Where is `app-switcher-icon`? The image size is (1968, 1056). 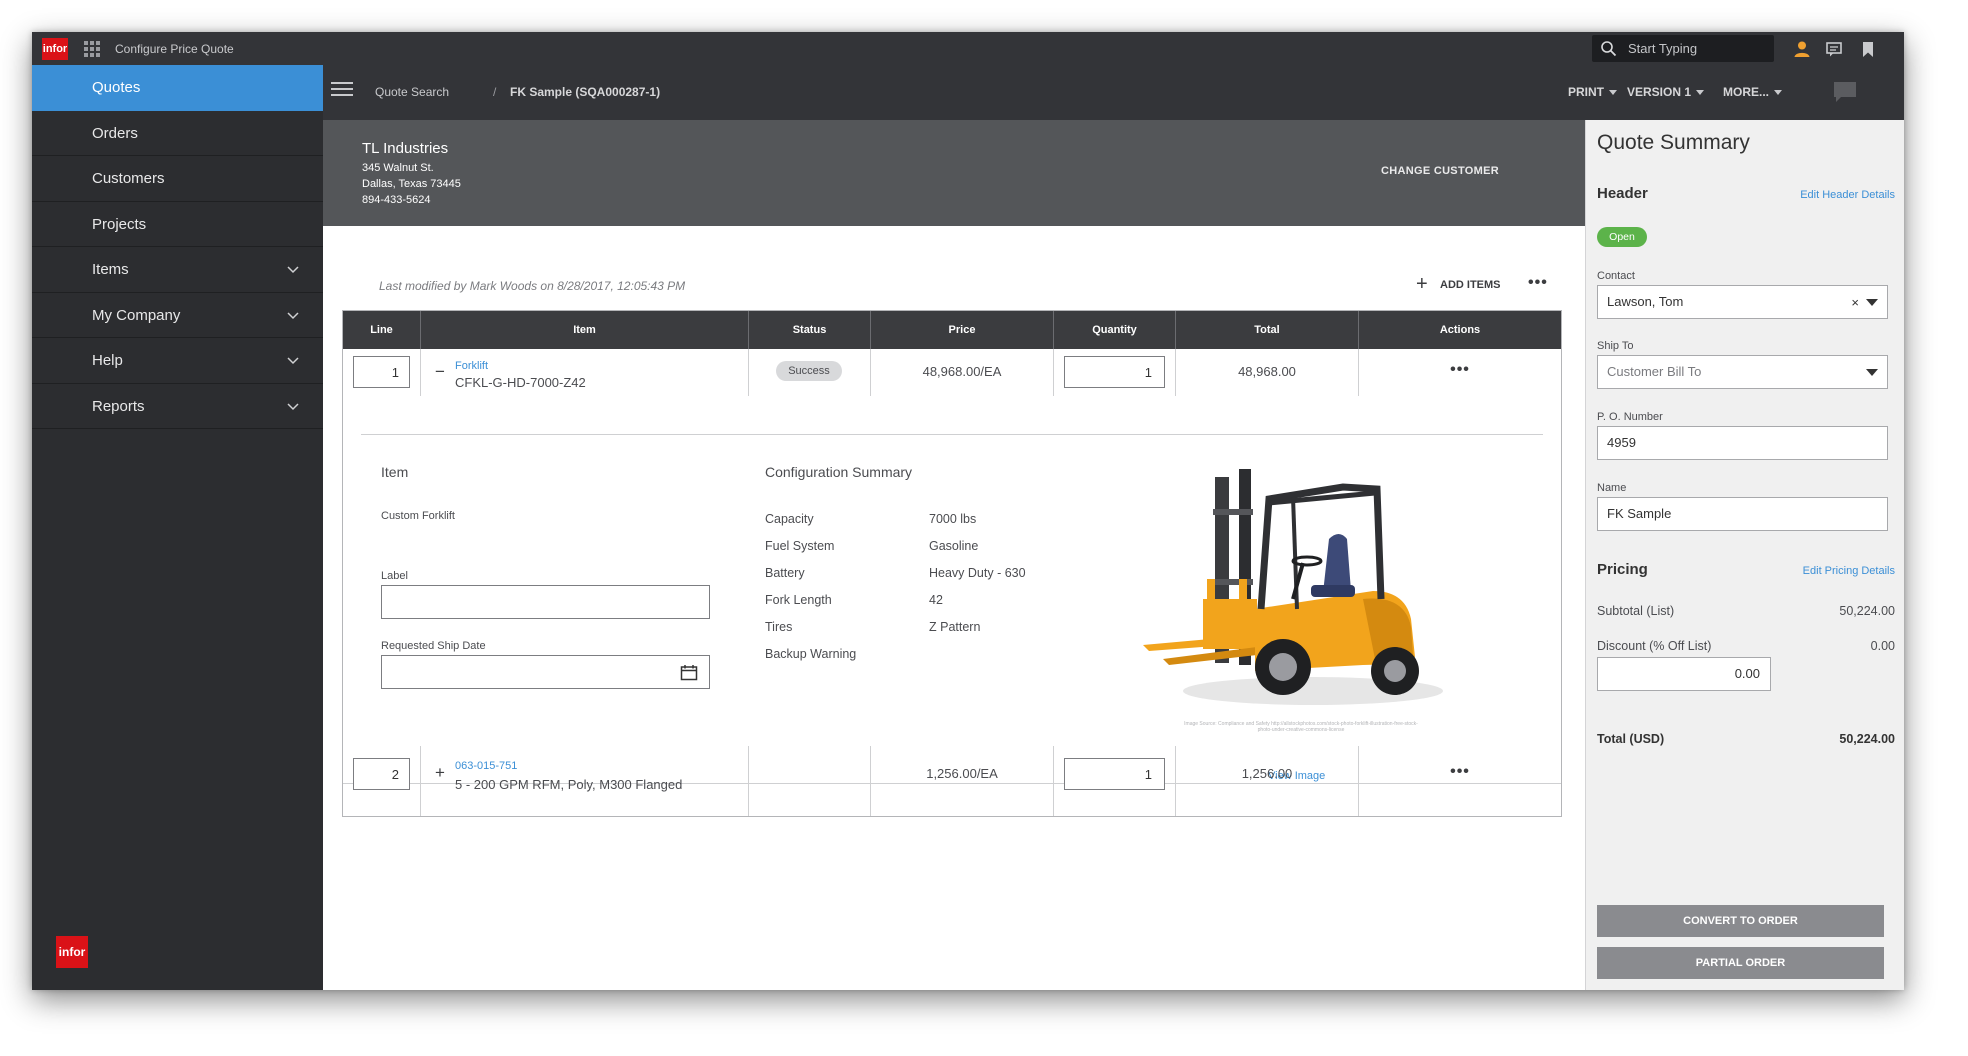 app-switcher-icon is located at coordinates (92, 49).